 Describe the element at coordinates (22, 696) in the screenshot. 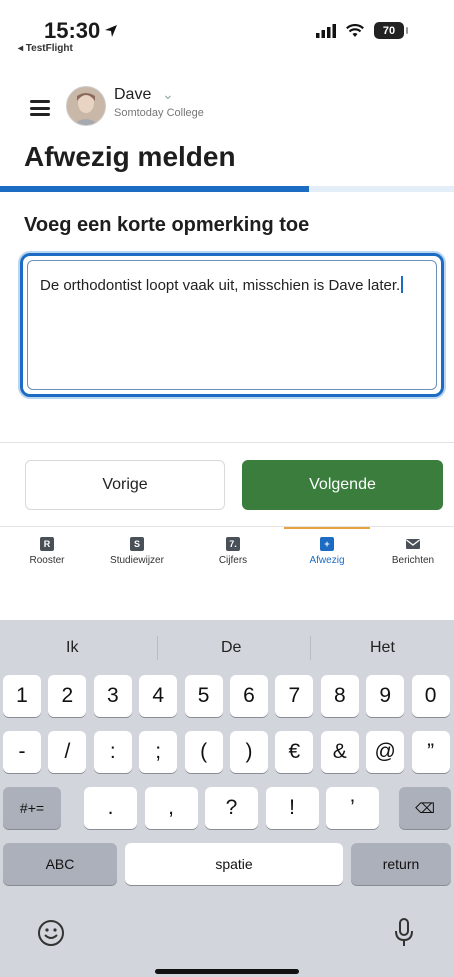

I see `key-1: 1` at that location.